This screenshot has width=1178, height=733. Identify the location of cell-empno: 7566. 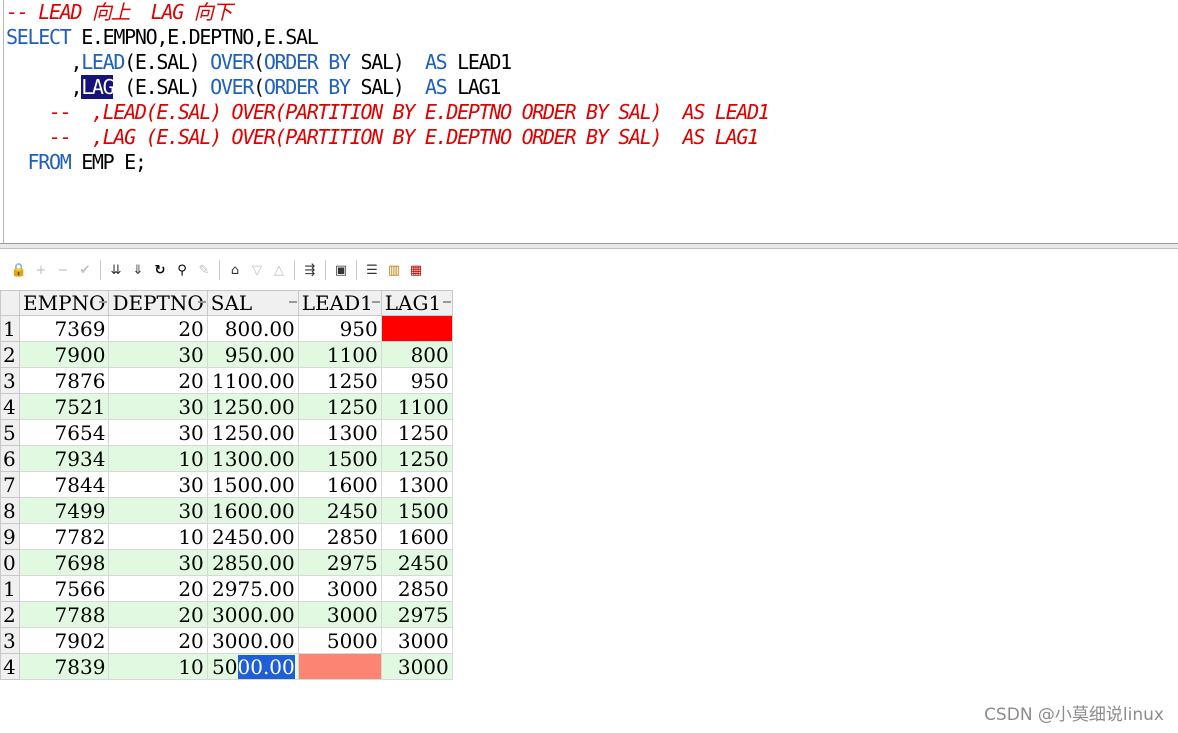
(64, 588).